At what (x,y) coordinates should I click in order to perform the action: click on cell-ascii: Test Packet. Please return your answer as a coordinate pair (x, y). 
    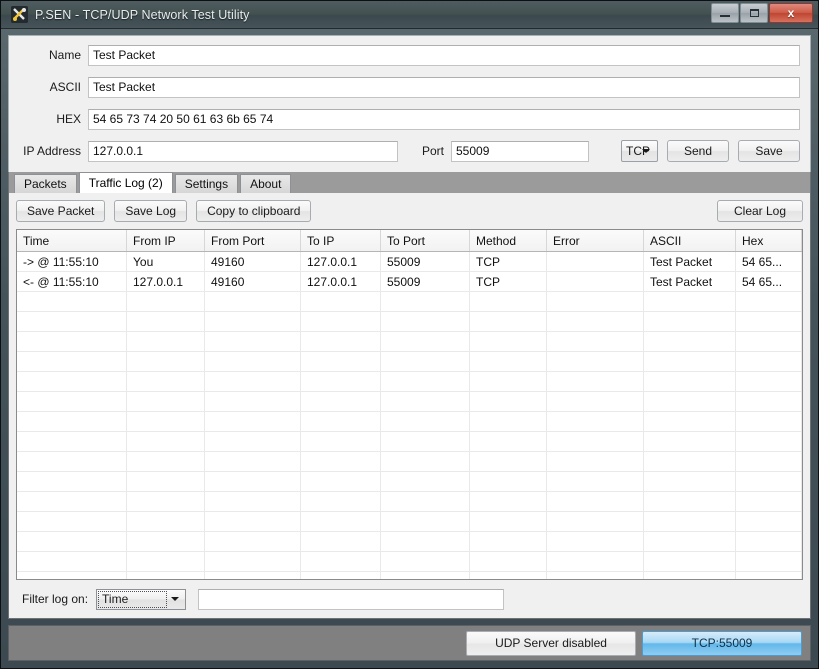
    Looking at the image, I should click on (690, 262).